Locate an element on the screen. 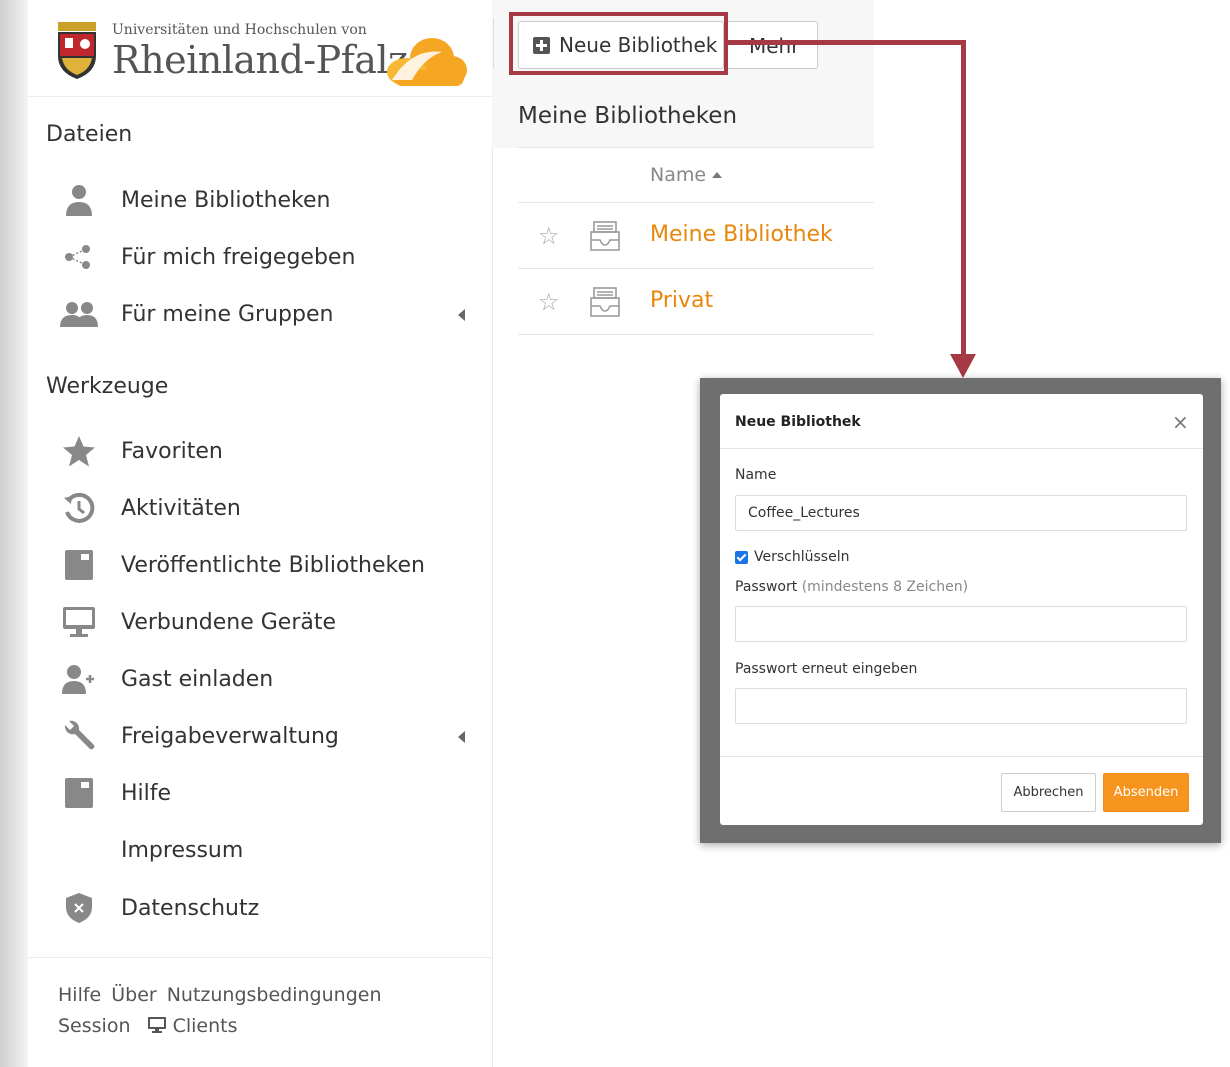  submit-button: Absenden is located at coordinates (1146, 792).